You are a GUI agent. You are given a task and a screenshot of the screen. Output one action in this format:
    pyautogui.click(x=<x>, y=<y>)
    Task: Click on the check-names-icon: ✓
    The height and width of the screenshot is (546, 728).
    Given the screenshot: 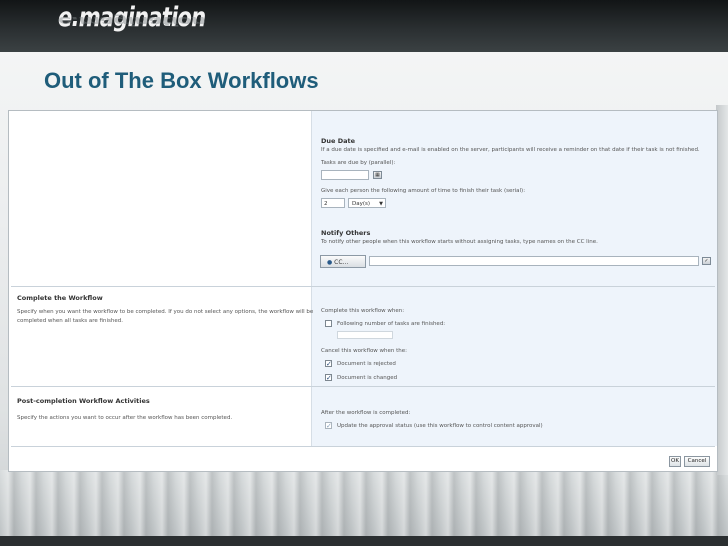 What is the action you would take?
    pyautogui.click(x=706, y=261)
    